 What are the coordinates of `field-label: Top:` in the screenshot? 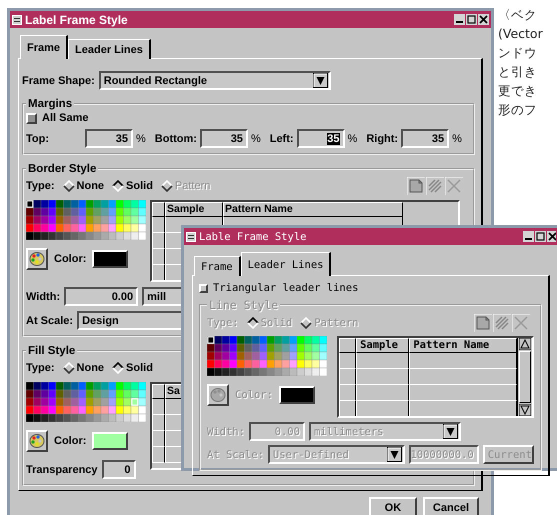 It's located at (38, 138).